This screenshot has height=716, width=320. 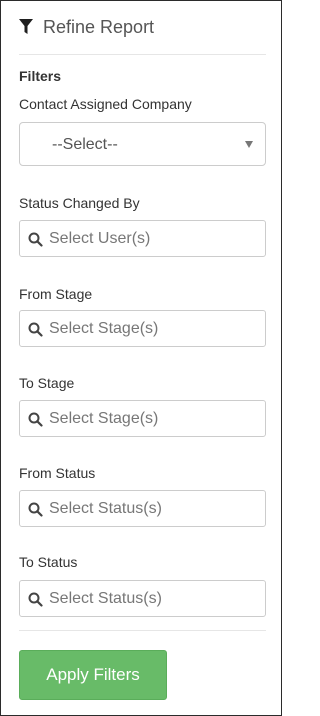 I want to click on to-stage-label: To Stage, so click(x=47, y=383).